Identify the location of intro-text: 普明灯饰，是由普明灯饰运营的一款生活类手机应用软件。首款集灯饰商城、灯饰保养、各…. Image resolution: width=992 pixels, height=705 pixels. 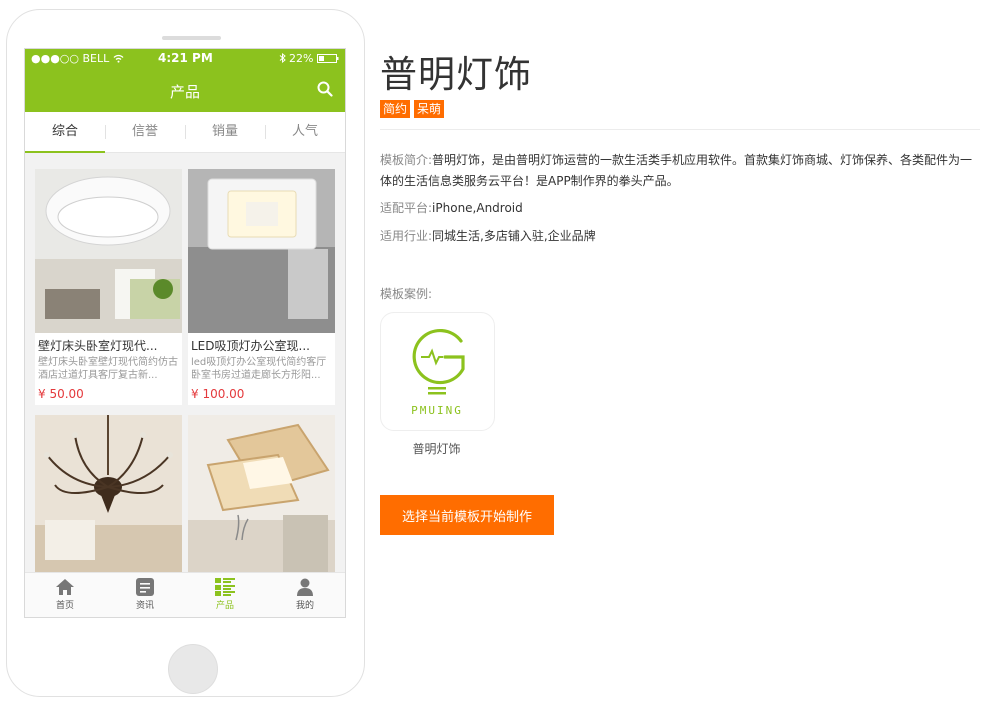
(676, 170).